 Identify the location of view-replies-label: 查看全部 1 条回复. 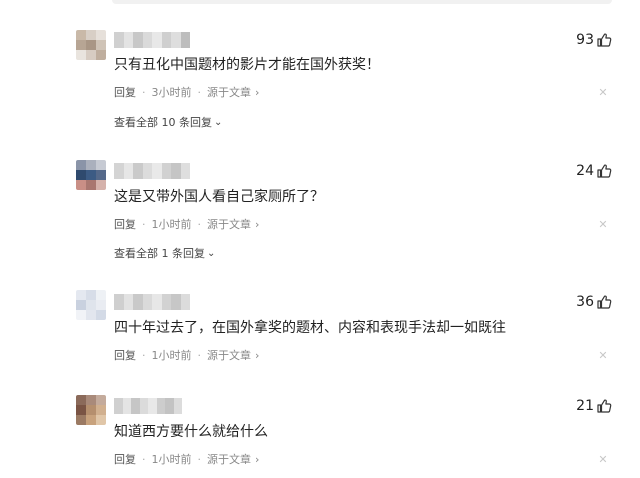
(159, 253).